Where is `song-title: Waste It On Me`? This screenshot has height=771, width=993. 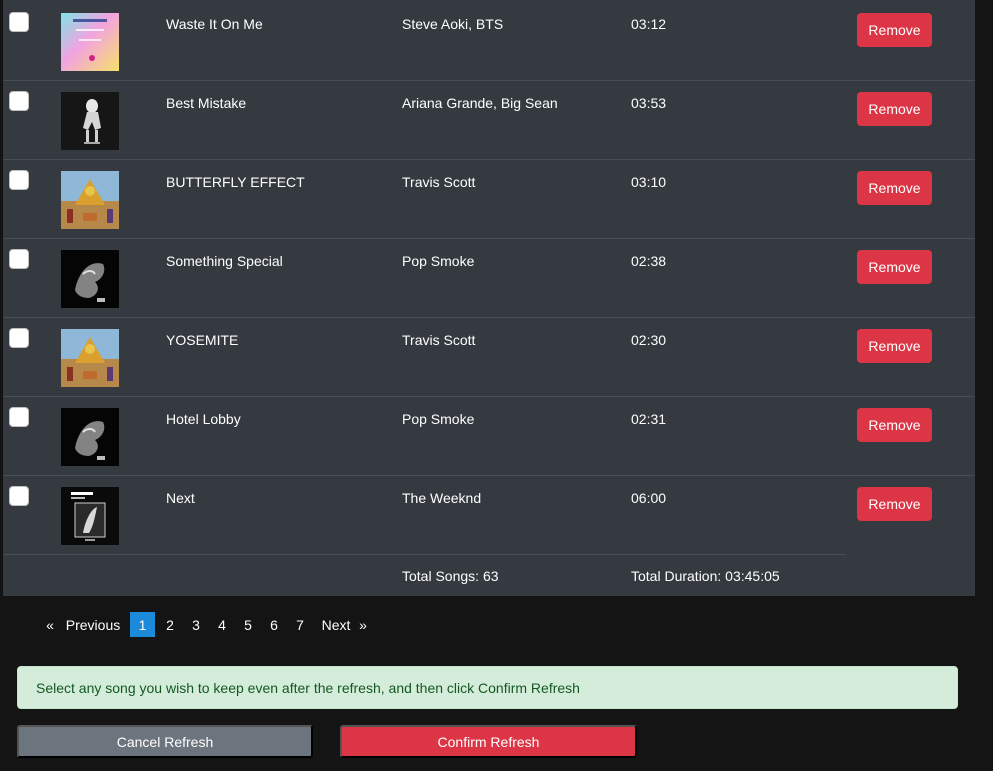
song-title: Waste It On Me is located at coordinates (214, 24).